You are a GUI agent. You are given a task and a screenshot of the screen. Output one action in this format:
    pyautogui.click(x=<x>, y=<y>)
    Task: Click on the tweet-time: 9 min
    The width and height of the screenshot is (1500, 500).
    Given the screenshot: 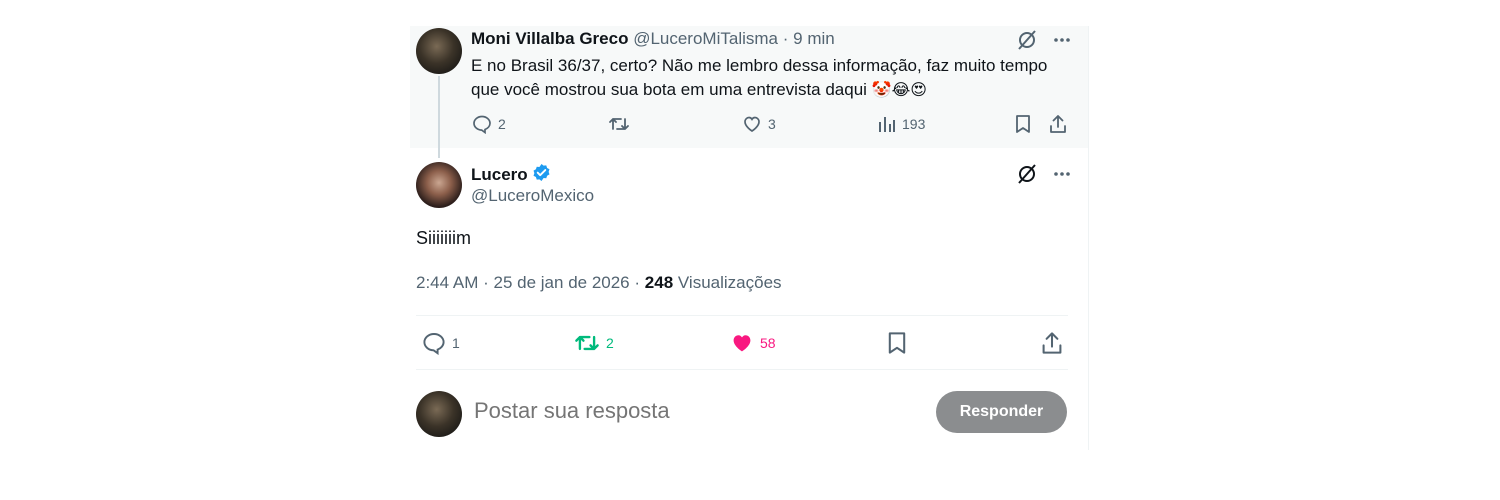 What is the action you would take?
    pyautogui.click(x=814, y=38)
    